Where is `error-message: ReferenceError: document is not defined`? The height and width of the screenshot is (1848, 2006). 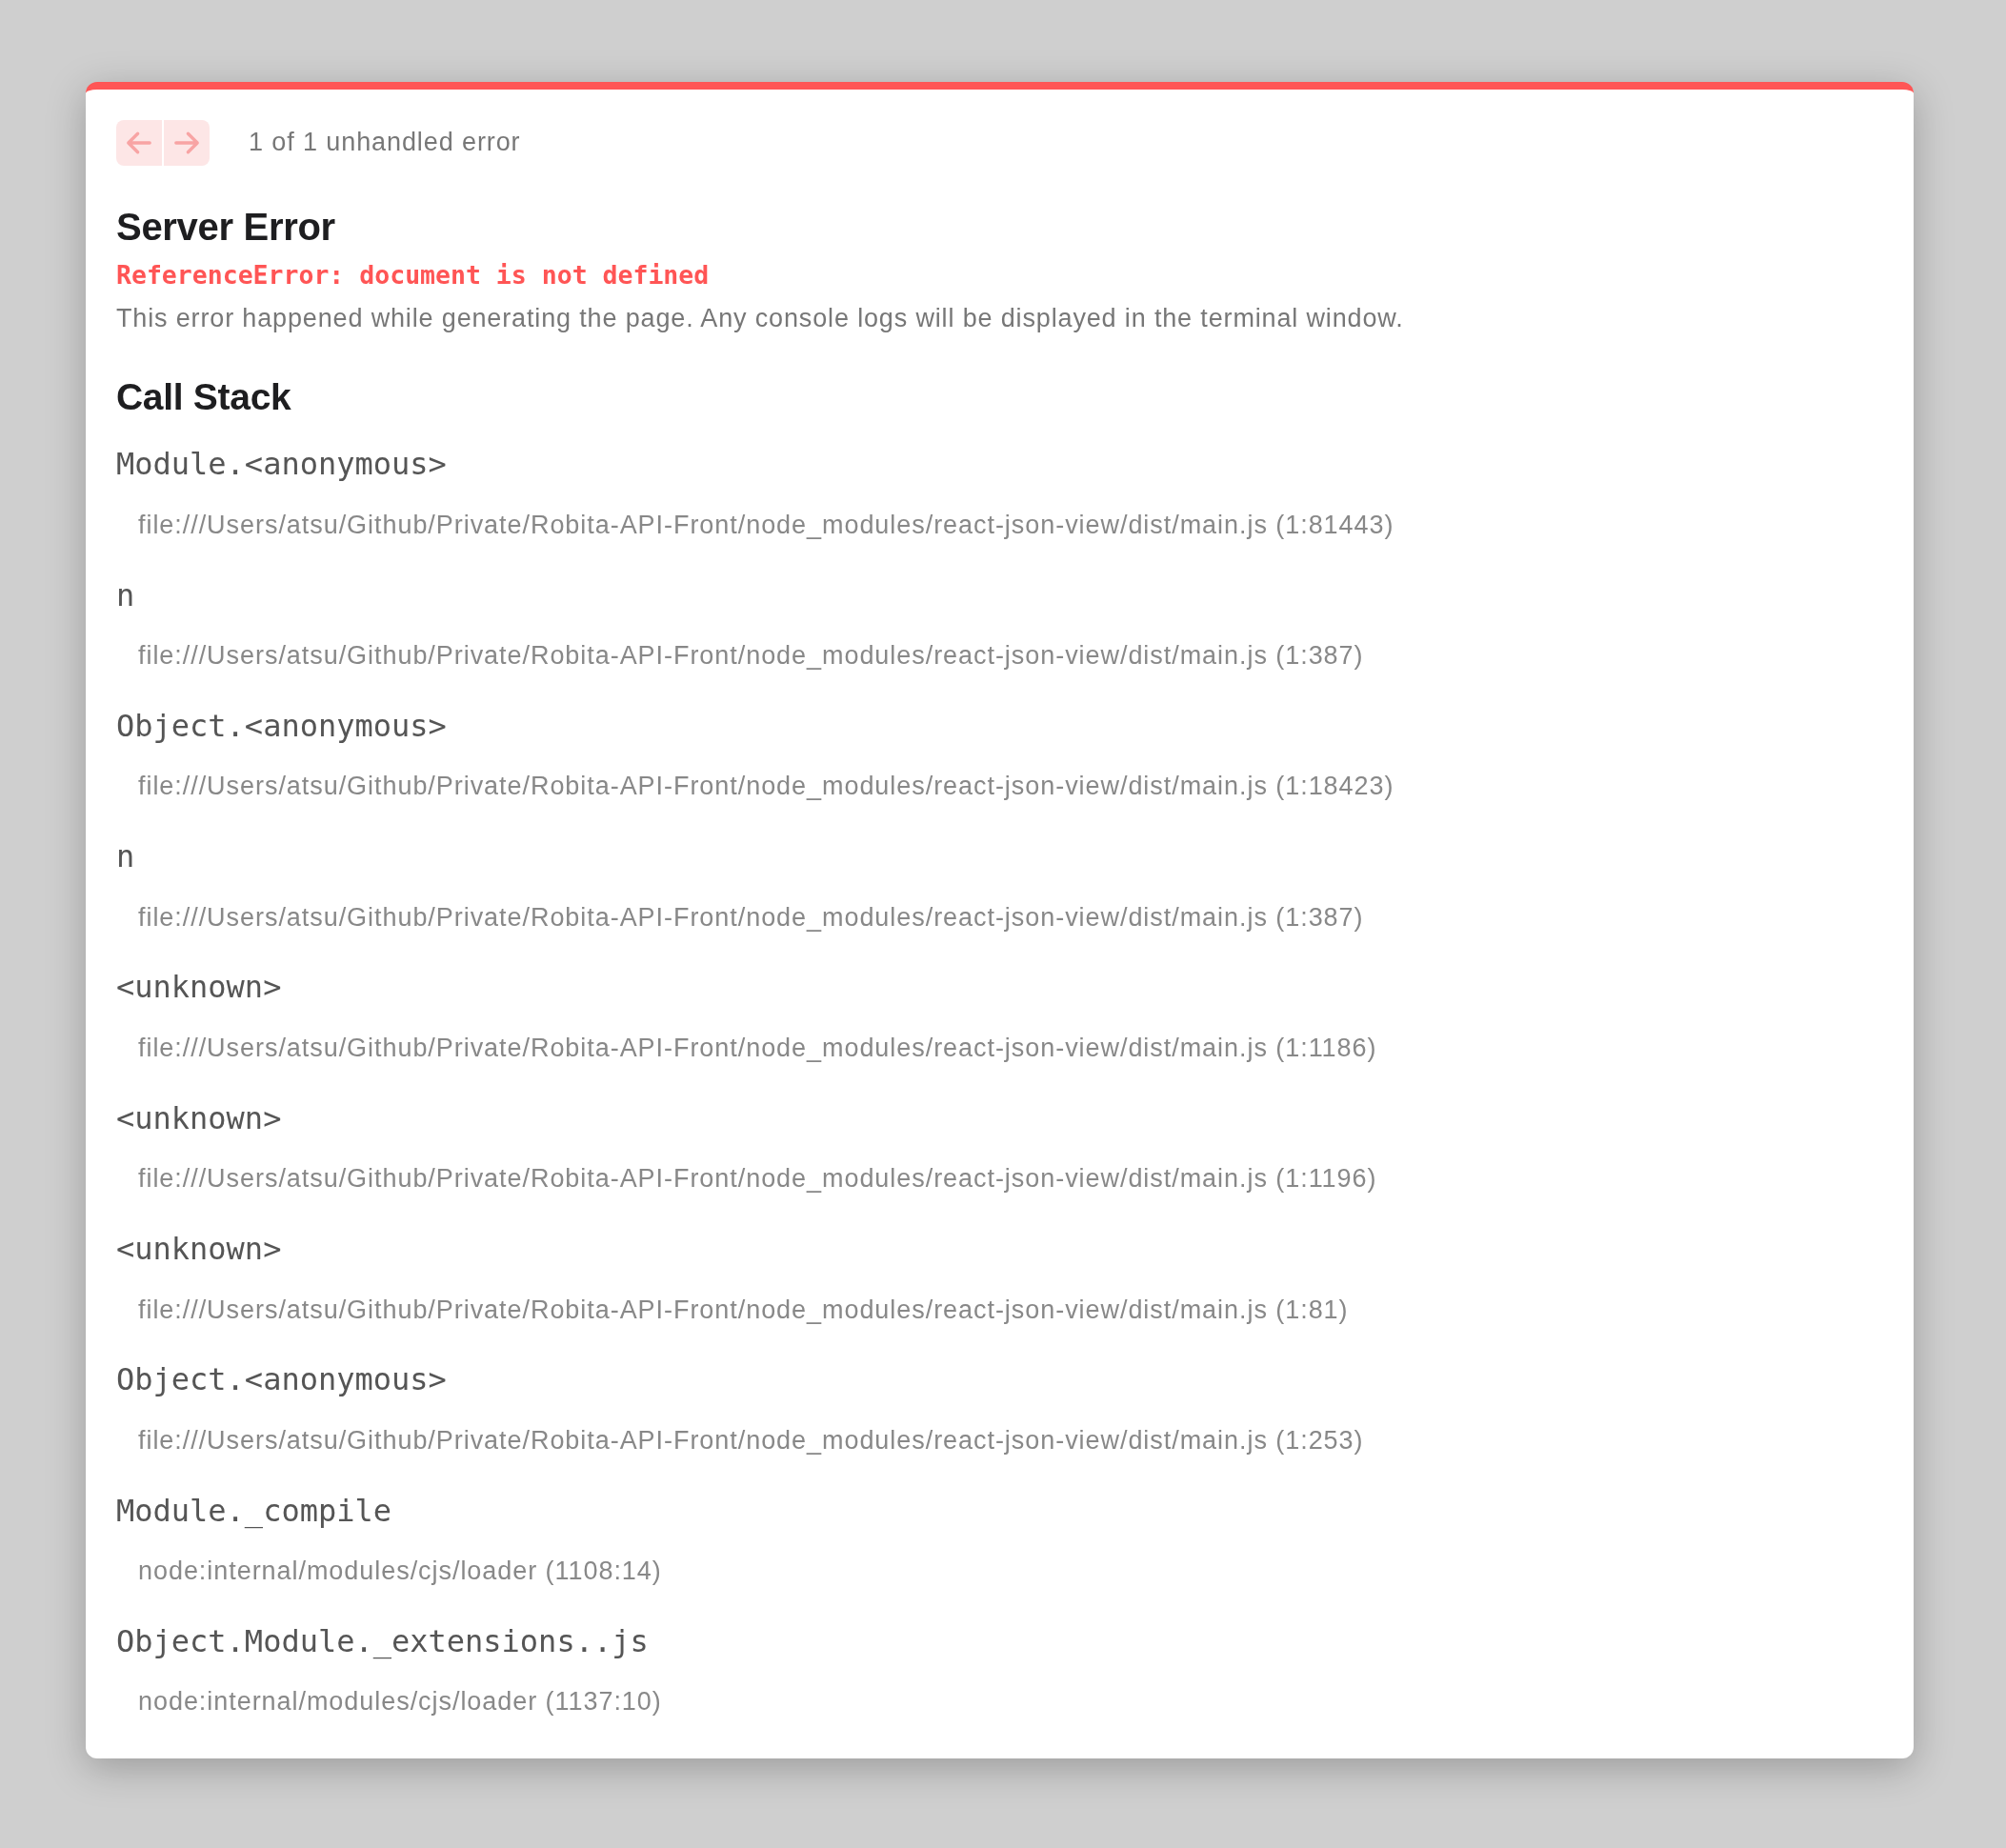
error-message: ReferenceError: document is not defined is located at coordinates (413, 275).